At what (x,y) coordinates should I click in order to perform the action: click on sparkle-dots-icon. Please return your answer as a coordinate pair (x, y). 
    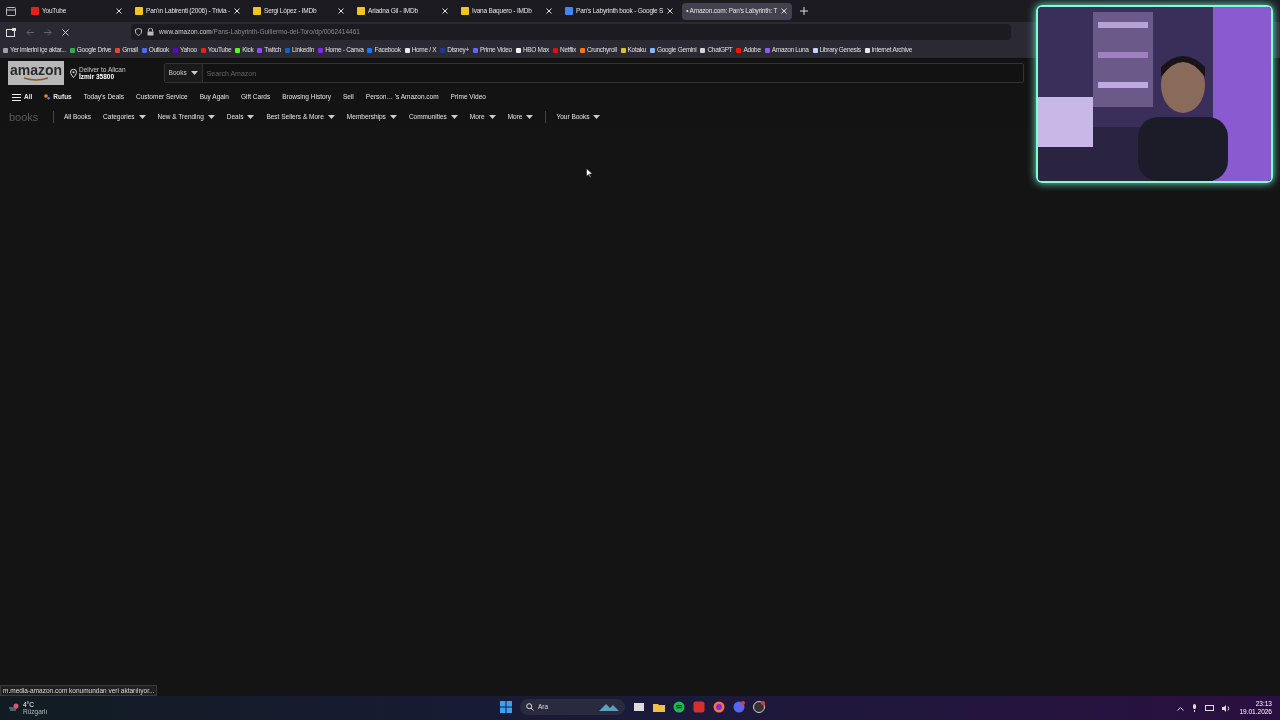
    Looking at the image, I should click on (47, 97).